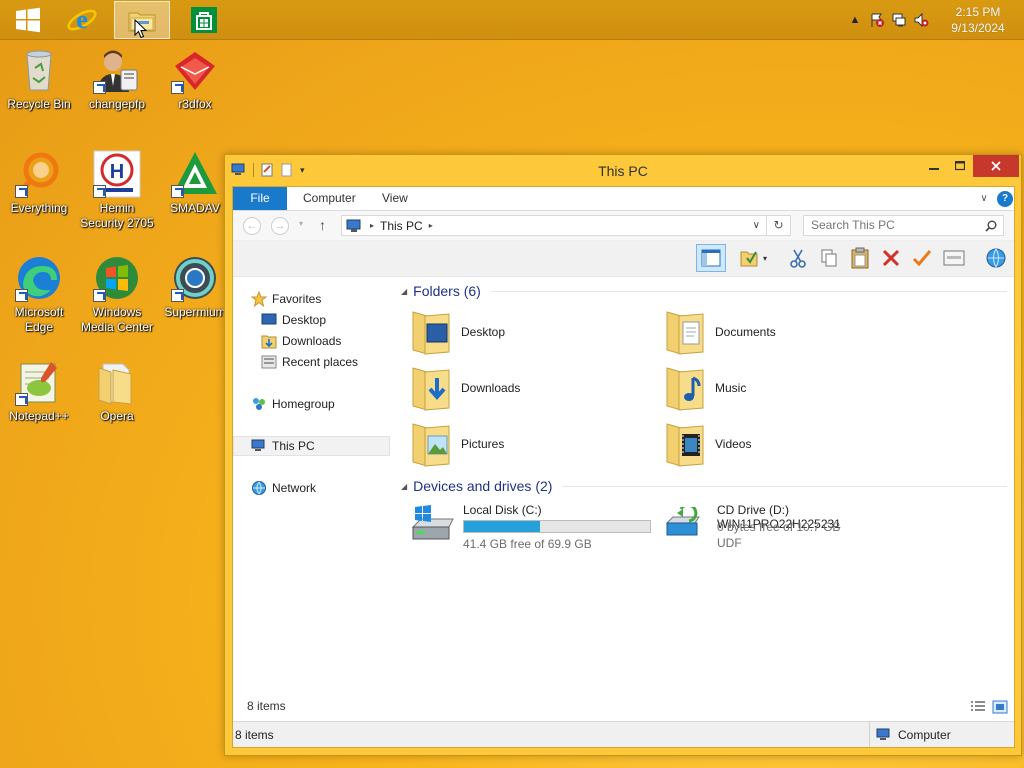 The image size is (1024, 768). Describe the element at coordinates (195, 287) in the screenshot. I see `desktop-icon-supermium: Supermium` at that location.